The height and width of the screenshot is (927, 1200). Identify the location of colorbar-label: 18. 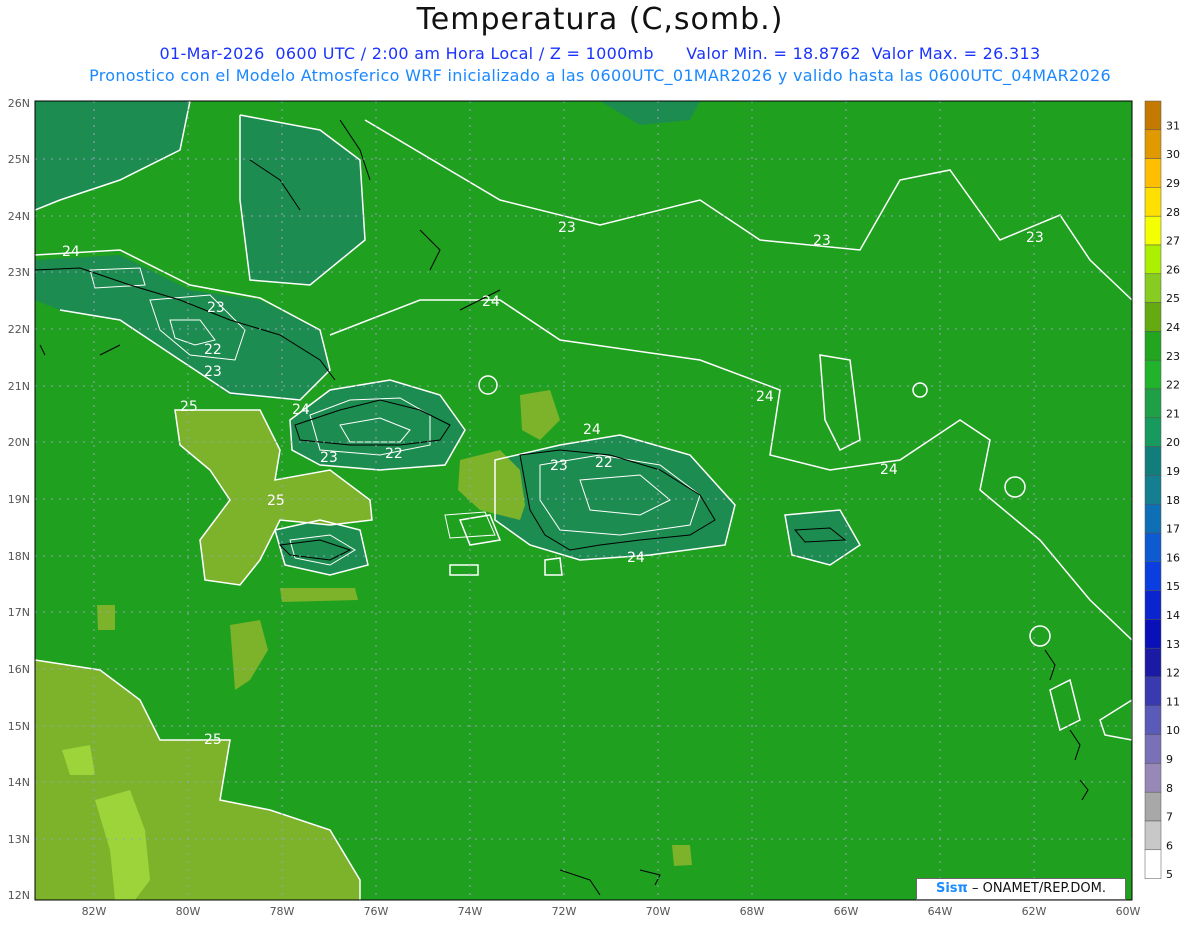
(1173, 500).